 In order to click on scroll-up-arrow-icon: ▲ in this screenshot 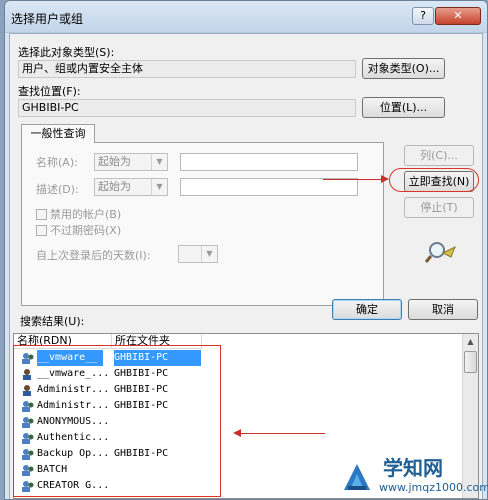, I will do `click(470, 342)`.